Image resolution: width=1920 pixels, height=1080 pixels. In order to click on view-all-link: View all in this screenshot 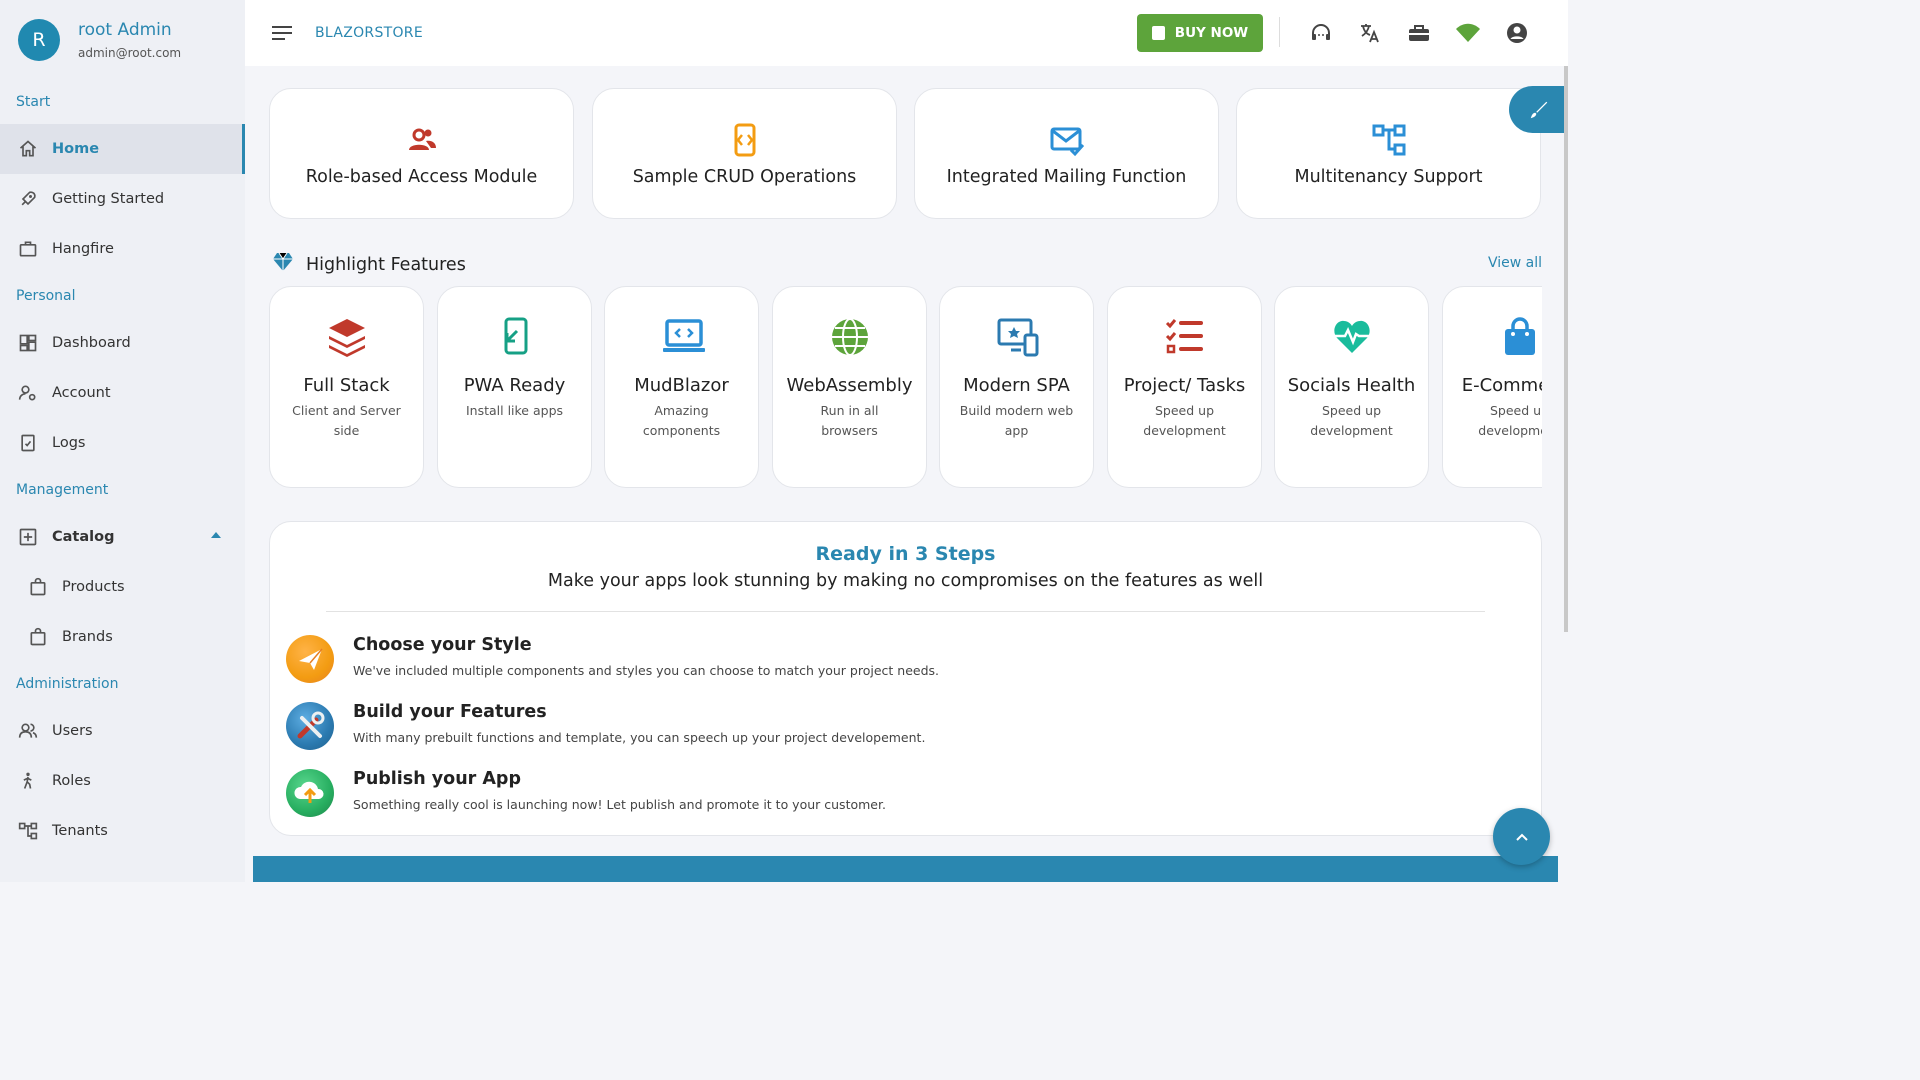, I will do `click(1515, 263)`.